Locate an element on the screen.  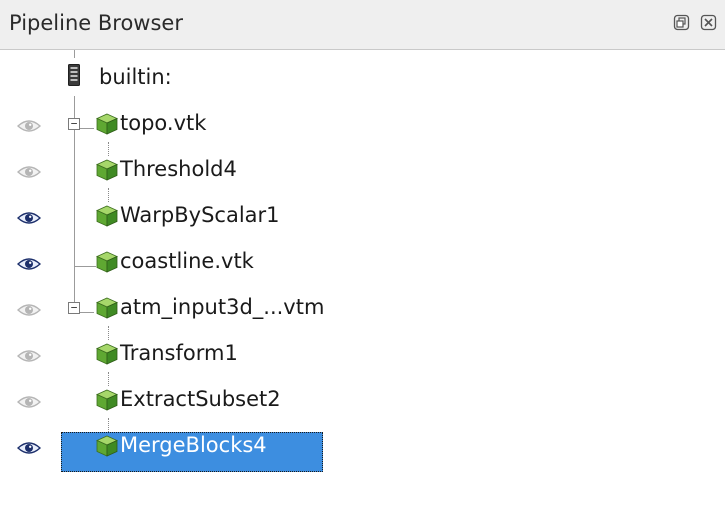
tree-item-label: builtin: is located at coordinates (135, 77).